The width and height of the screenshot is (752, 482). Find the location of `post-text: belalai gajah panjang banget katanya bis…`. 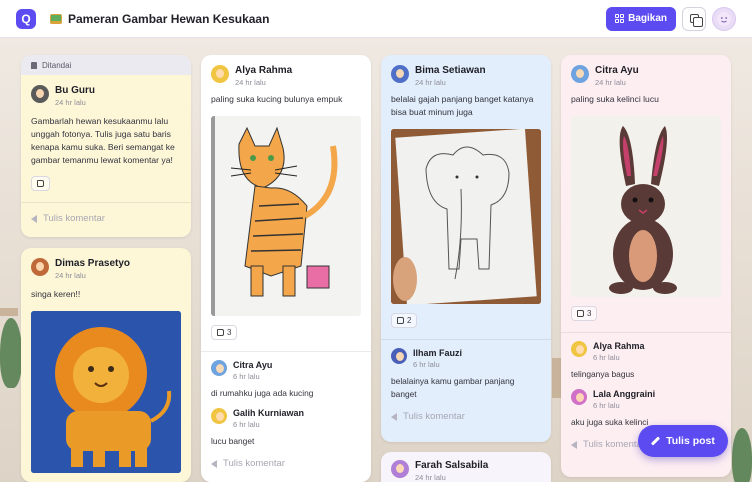

post-text: belalai gajah panjang banget katanya bis… is located at coordinates (462, 105).